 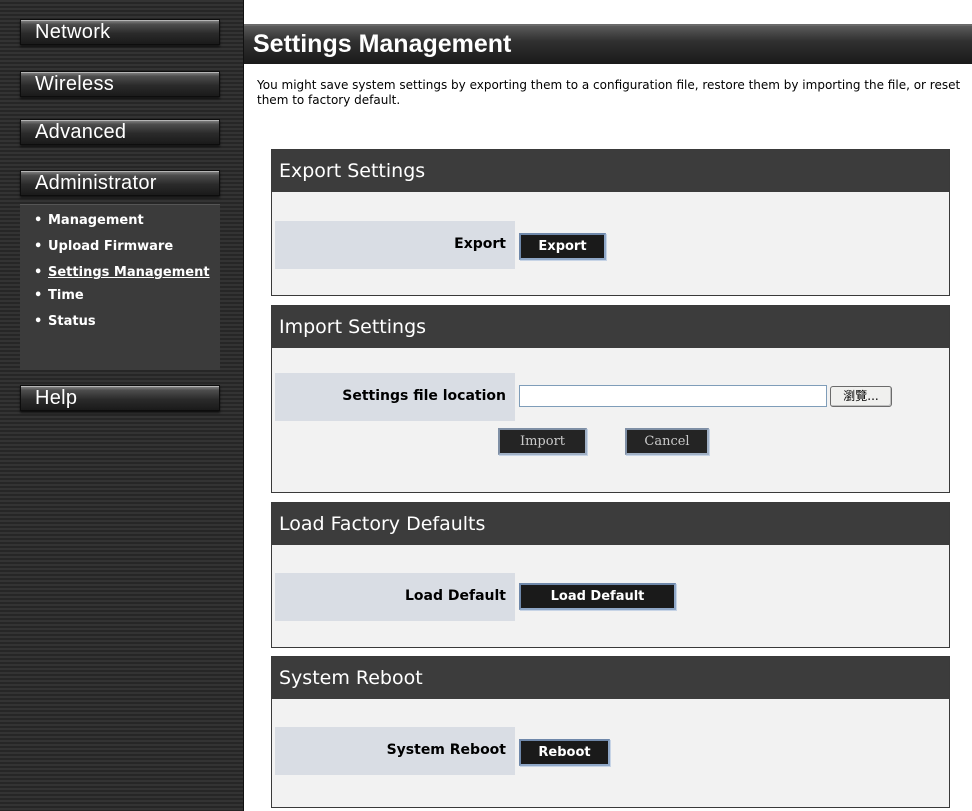 I want to click on section-title: Load Factory Defaults, so click(x=610, y=524).